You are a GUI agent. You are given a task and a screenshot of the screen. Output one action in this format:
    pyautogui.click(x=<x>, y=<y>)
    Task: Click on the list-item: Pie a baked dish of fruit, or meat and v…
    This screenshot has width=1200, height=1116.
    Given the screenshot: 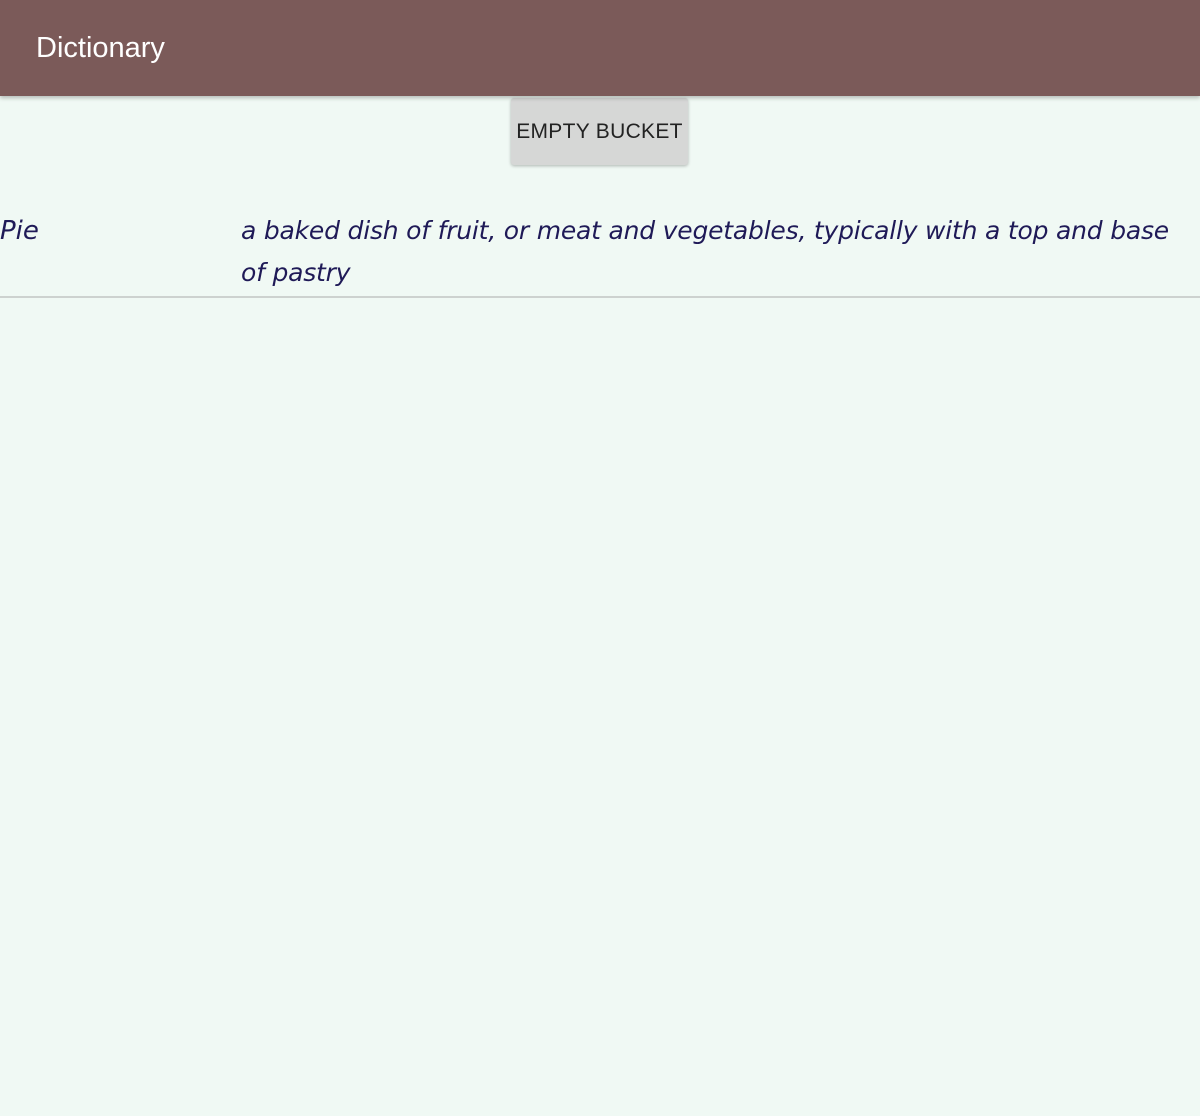 What is the action you would take?
    pyautogui.click(x=600, y=254)
    